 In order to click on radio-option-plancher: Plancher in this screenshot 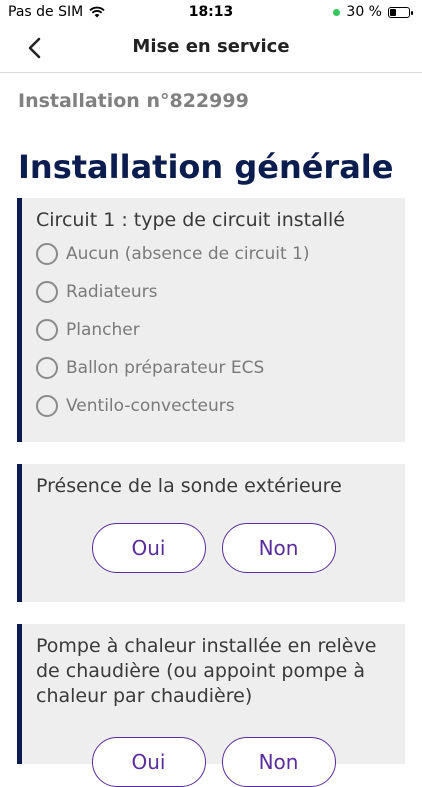, I will do `click(220, 330)`.